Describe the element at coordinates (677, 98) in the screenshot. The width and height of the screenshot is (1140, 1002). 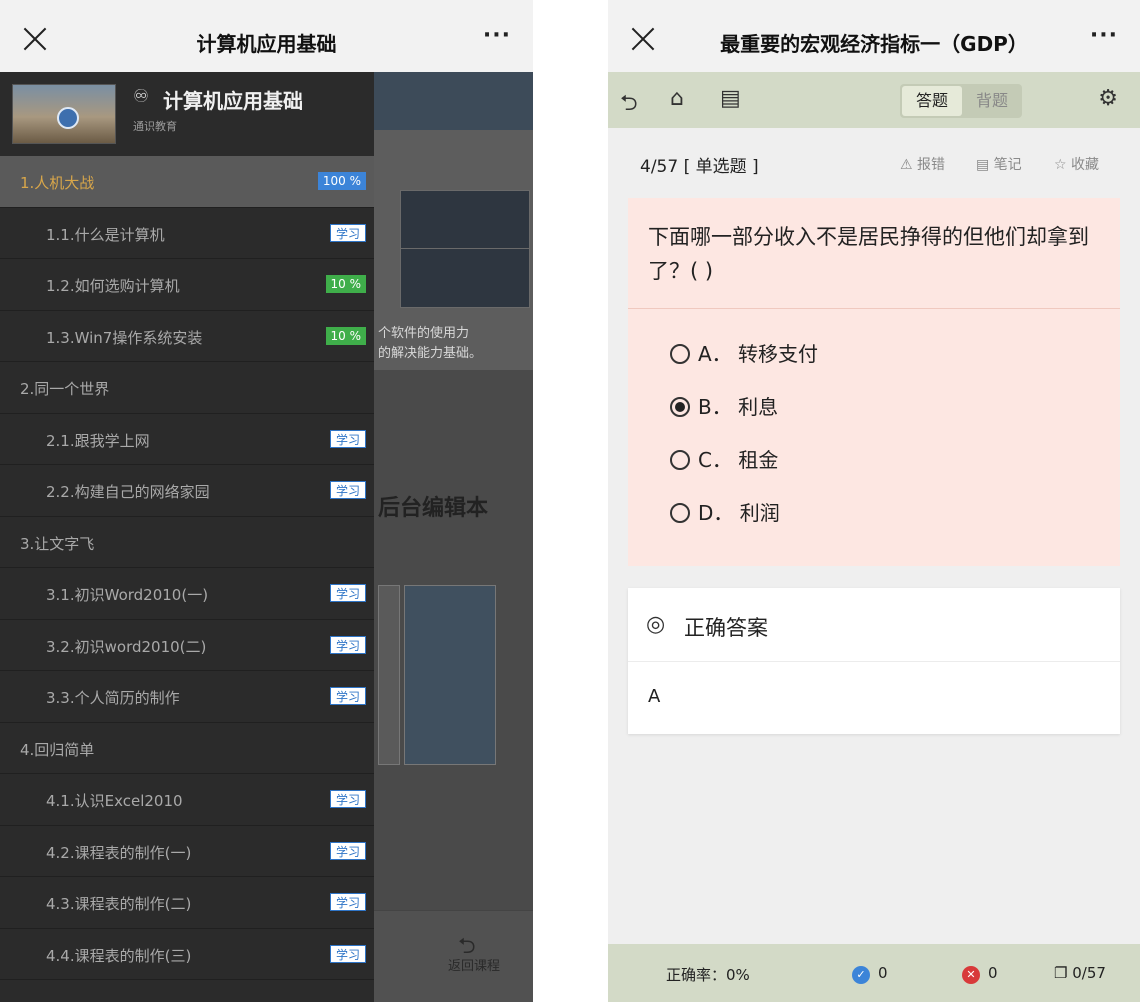
I see `home-icon: ⌂` at that location.